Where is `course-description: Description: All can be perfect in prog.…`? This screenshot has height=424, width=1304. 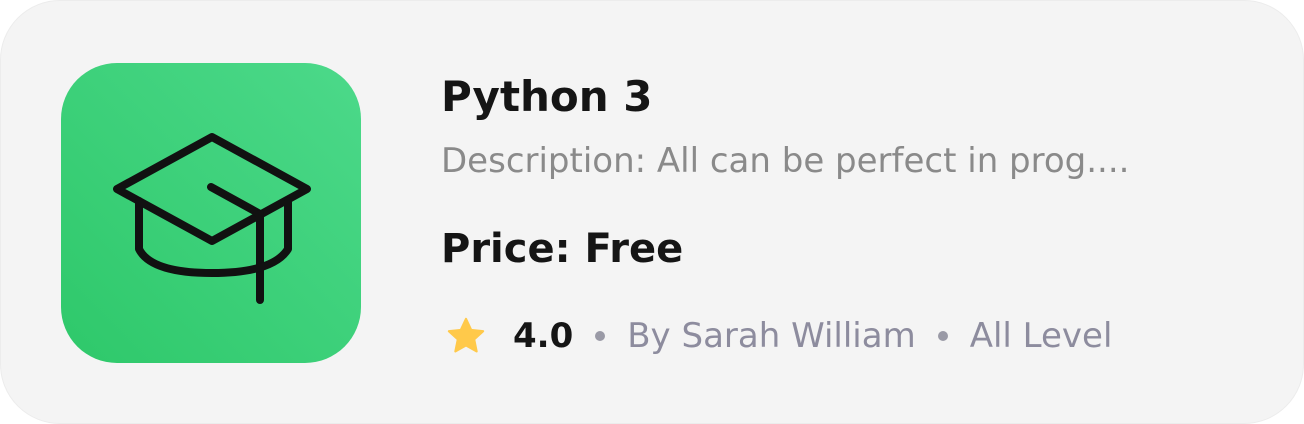 course-description: Description: All can be perfect in prog.… is located at coordinates (785, 161).